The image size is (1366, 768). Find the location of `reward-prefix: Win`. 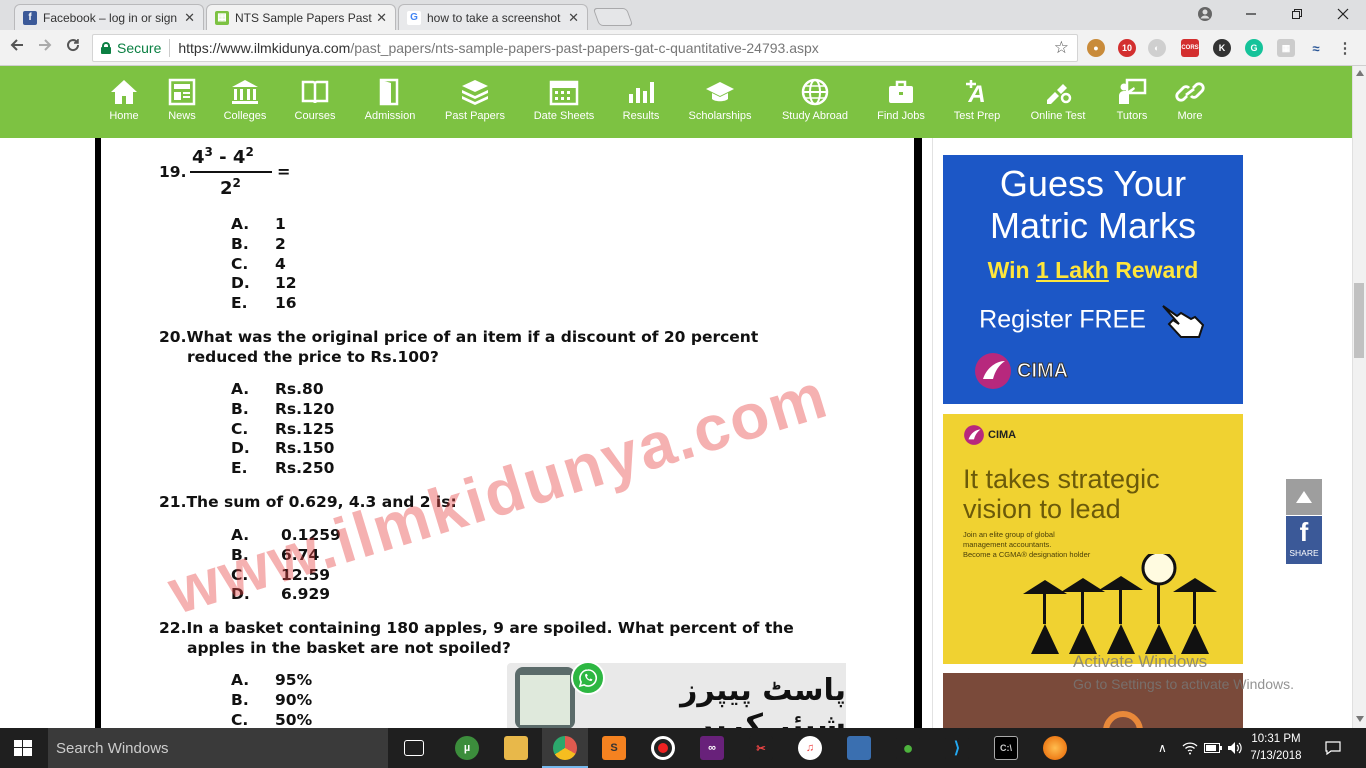

reward-prefix: Win is located at coordinates (1011, 270).